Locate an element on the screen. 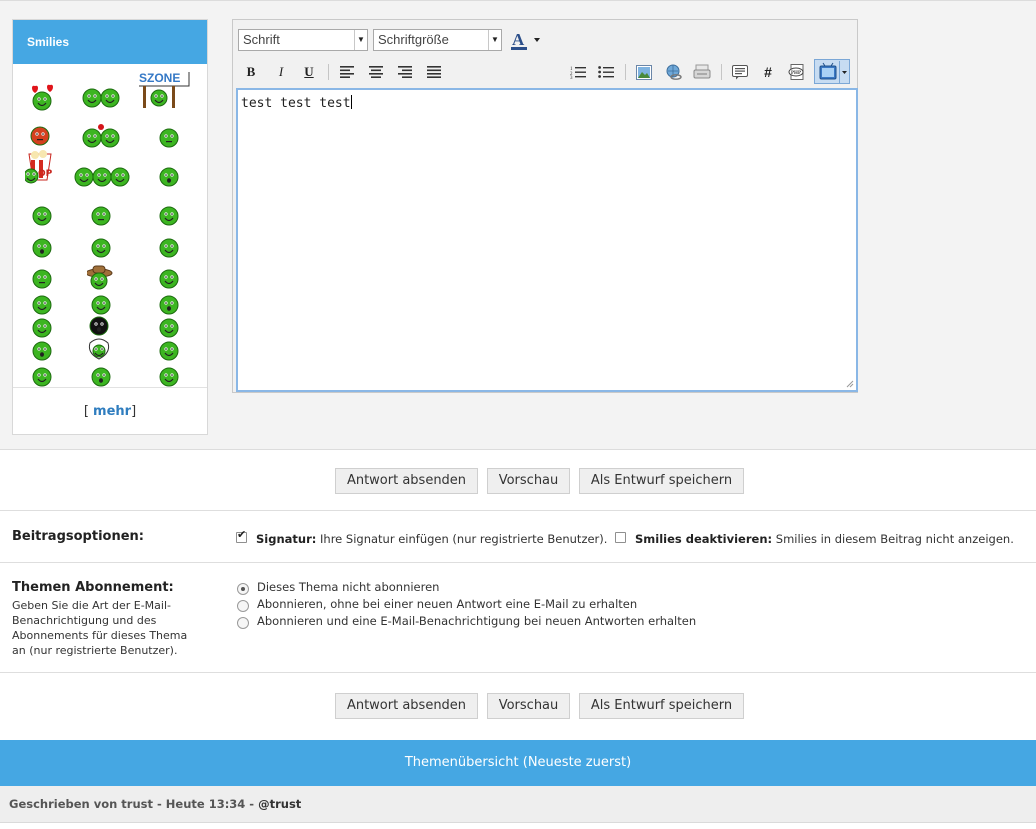 The width and height of the screenshot is (1036, 829). kissing-smileys-icon is located at coordinates (101, 138).